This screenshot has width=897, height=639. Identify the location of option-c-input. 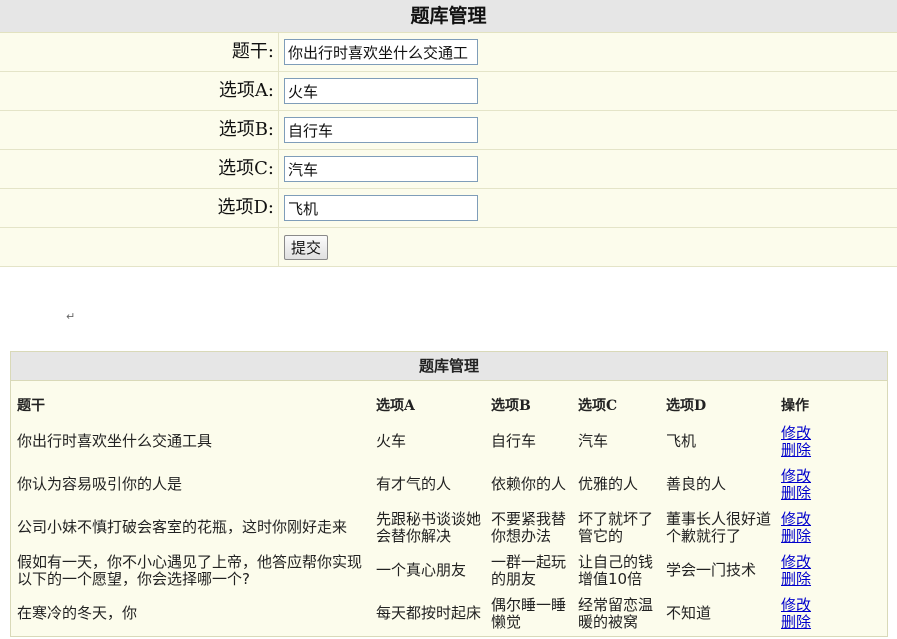
(381, 169).